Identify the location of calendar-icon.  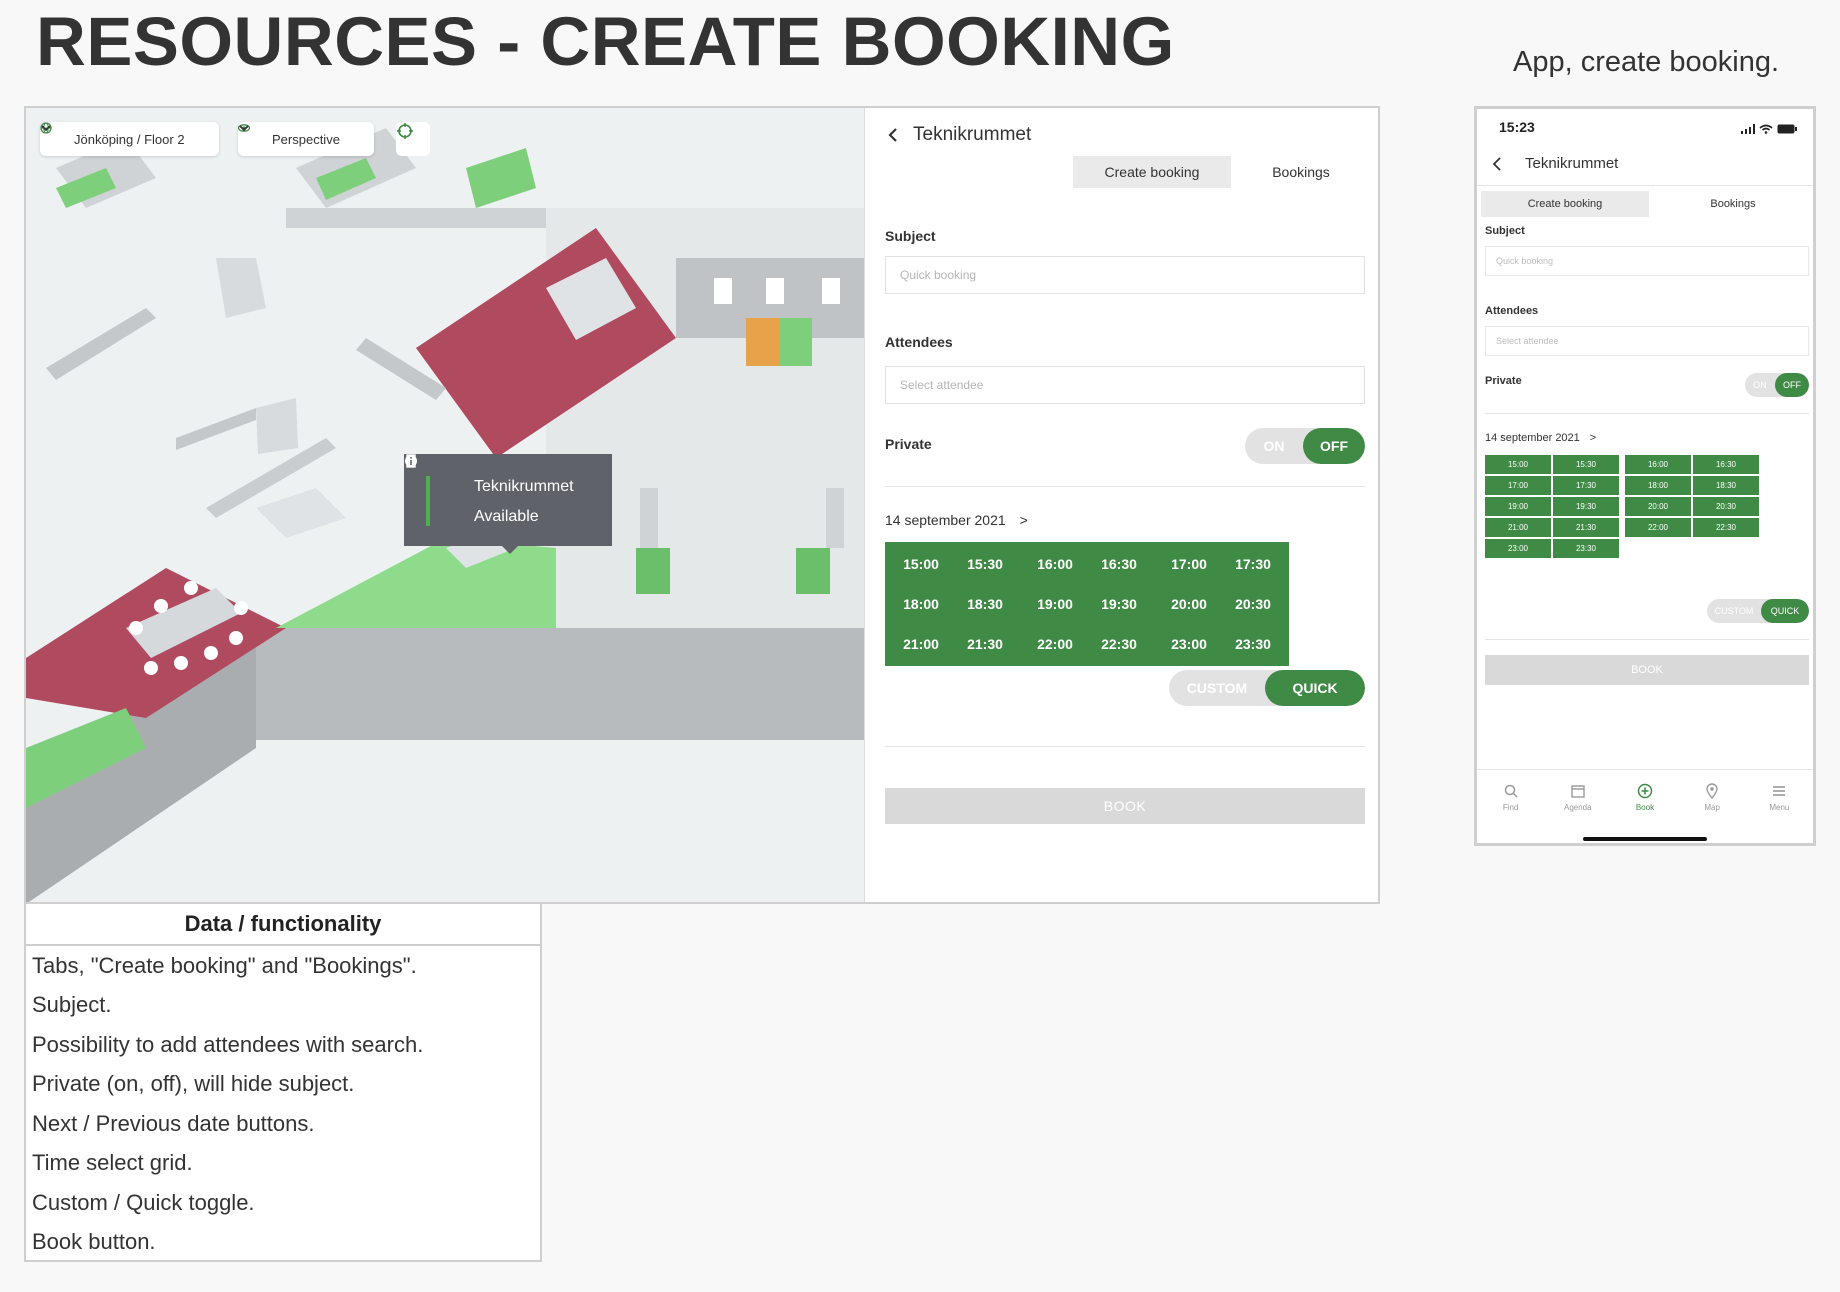
(1578, 791).